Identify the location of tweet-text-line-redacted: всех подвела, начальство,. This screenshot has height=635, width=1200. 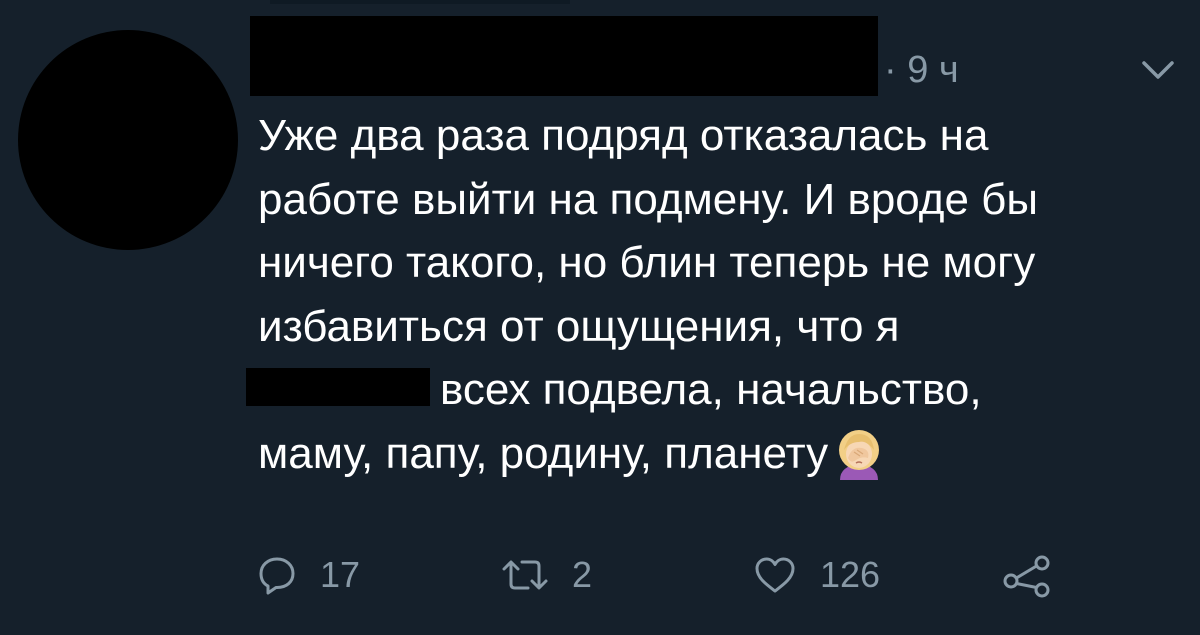
(722, 390).